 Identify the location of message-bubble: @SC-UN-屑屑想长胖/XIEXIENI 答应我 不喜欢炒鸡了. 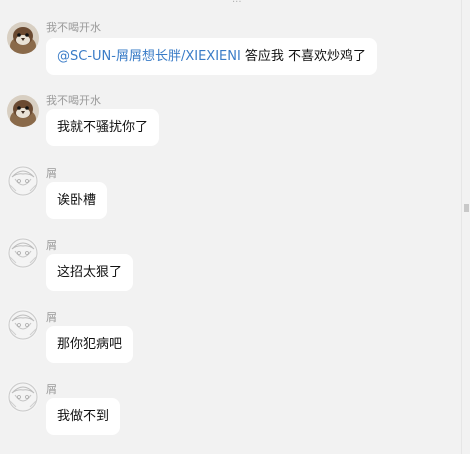
(212, 56).